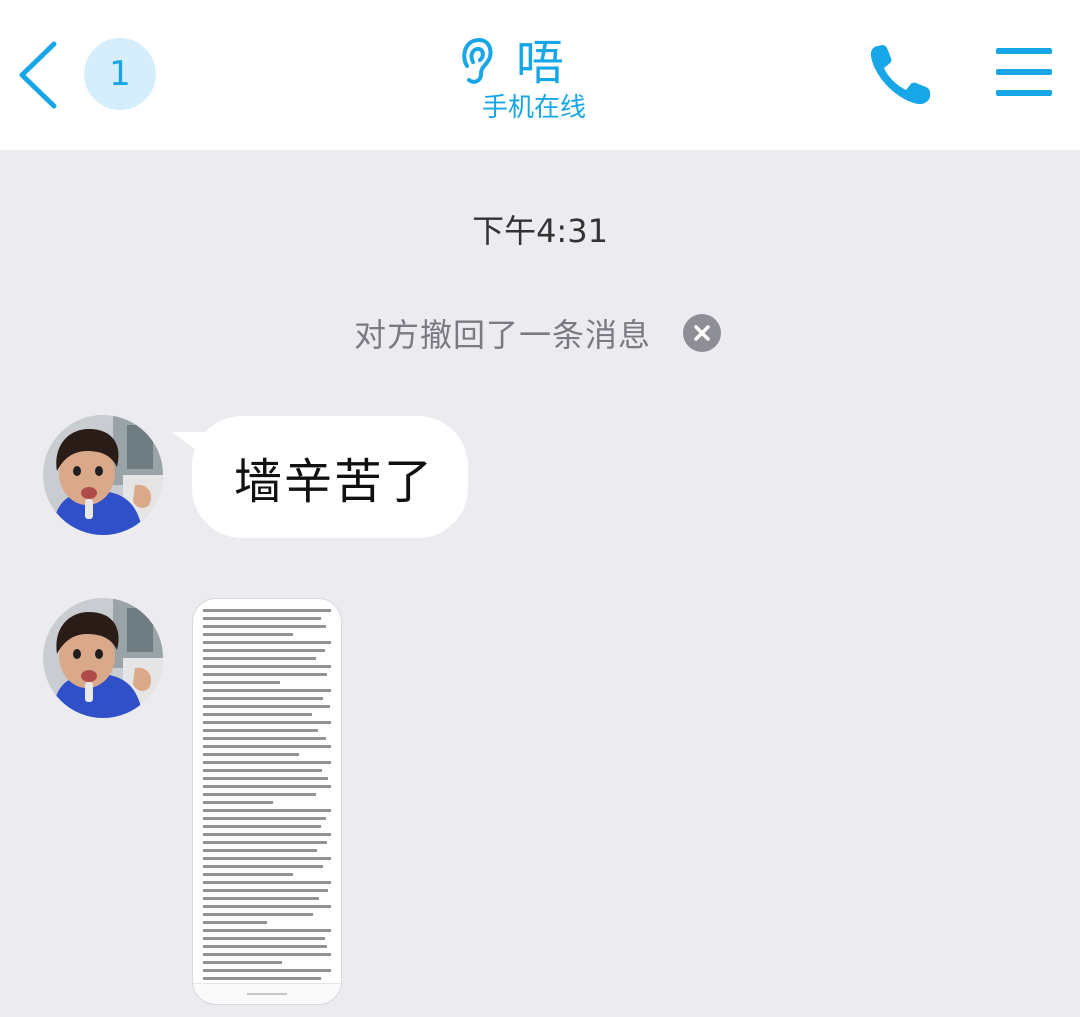 The height and width of the screenshot is (1017, 1080). What do you see at coordinates (333, 482) in the screenshot?
I see `text-message-content: 墙辛苦了` at bounding box center [333, 482].